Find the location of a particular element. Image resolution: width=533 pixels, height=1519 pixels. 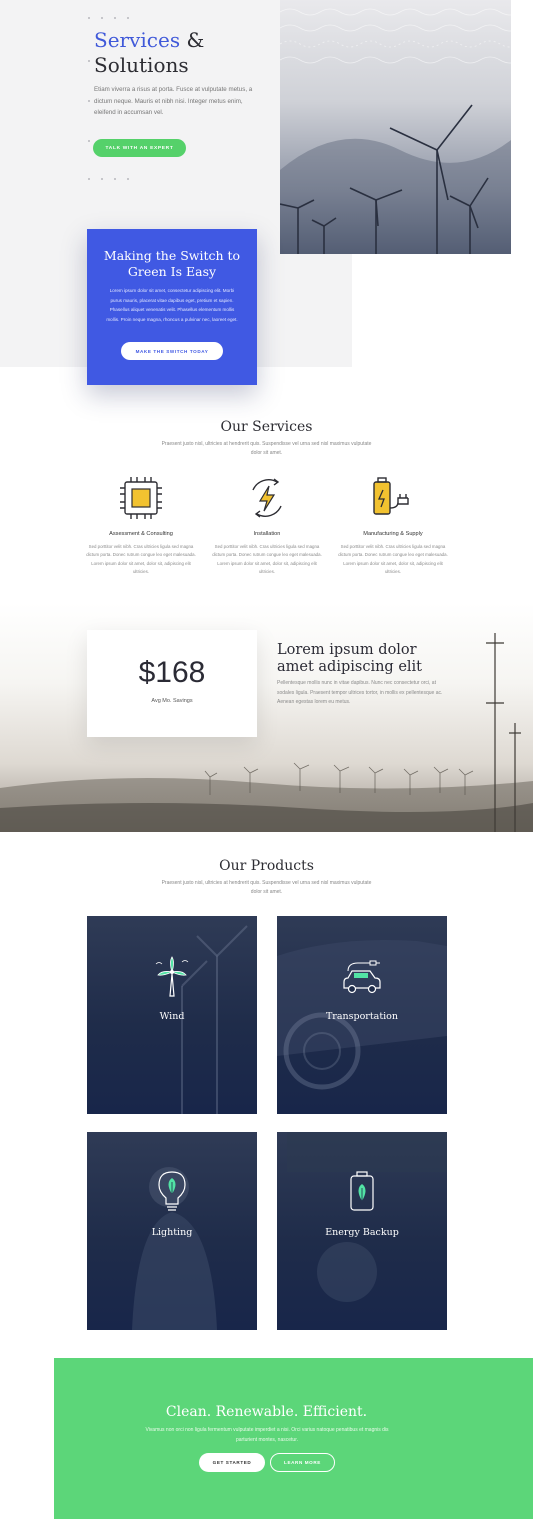

wind-farm-illustration is located at coordinates (266, 732).